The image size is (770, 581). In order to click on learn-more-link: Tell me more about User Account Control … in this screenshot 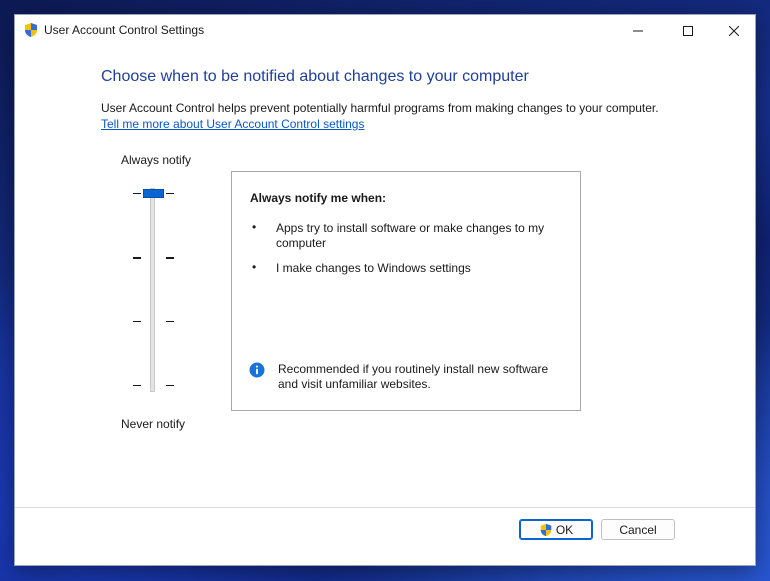, I will do `click(232, 124)`.